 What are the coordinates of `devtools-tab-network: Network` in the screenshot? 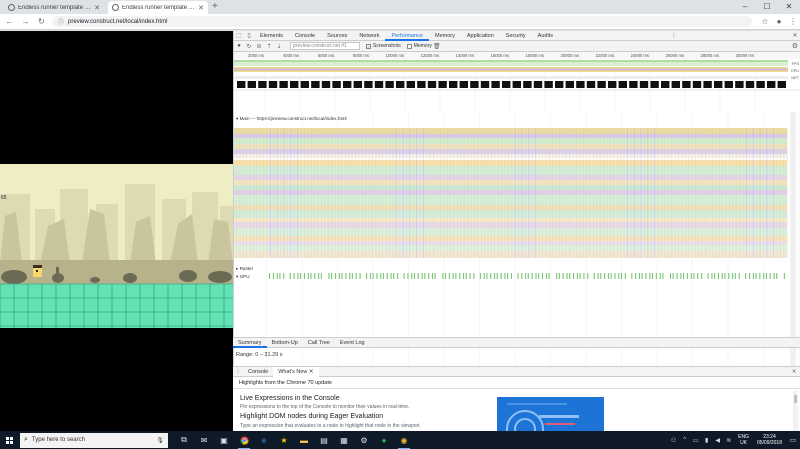 It's located at (369, 36).